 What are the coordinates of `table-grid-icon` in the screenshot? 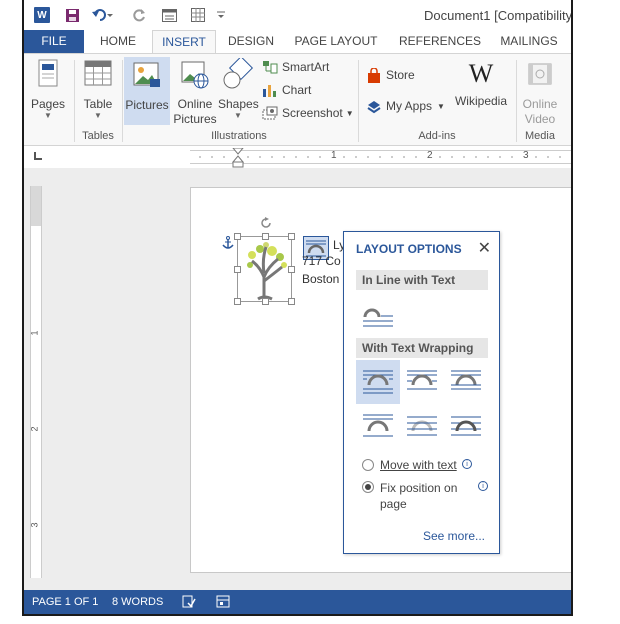 It's located at (198, 15).